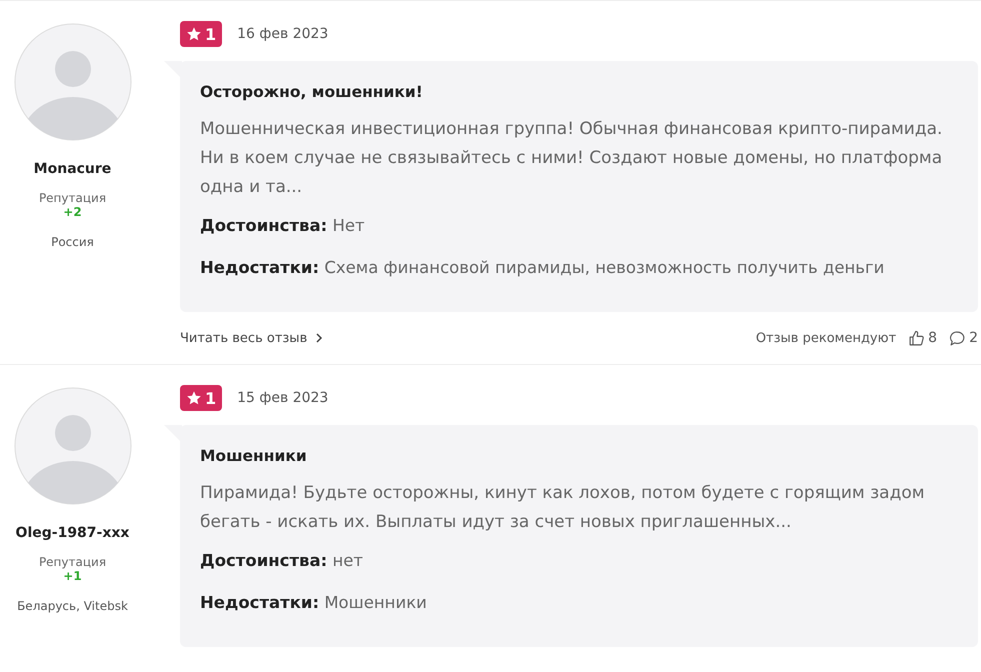 This screenshot has height=672, width=981. What do you see at coordinates (963, 338) in the screenshot?
I see `comments-button: 2` at bounding box center [963, 338].